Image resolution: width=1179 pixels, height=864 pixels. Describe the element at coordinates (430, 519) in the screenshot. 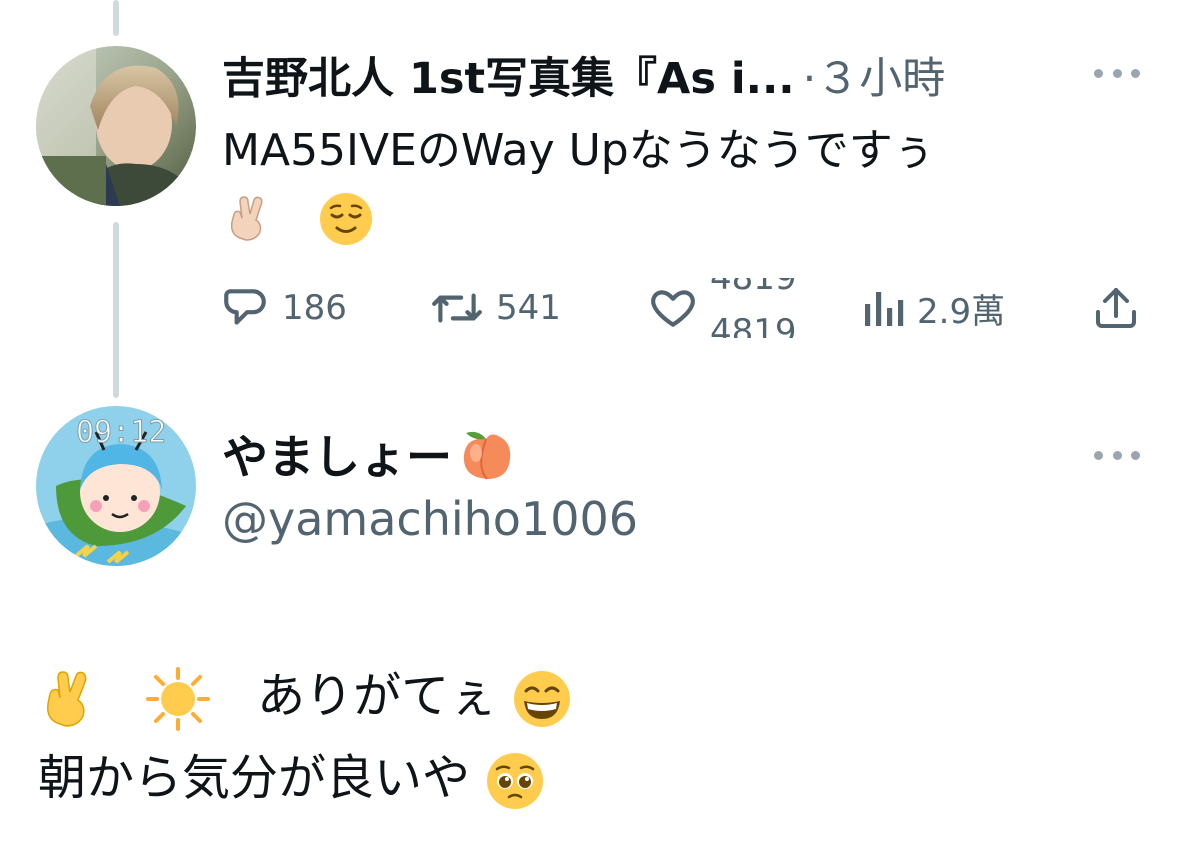

I see `reply-author-handle: @yamachiho1006` at that location.